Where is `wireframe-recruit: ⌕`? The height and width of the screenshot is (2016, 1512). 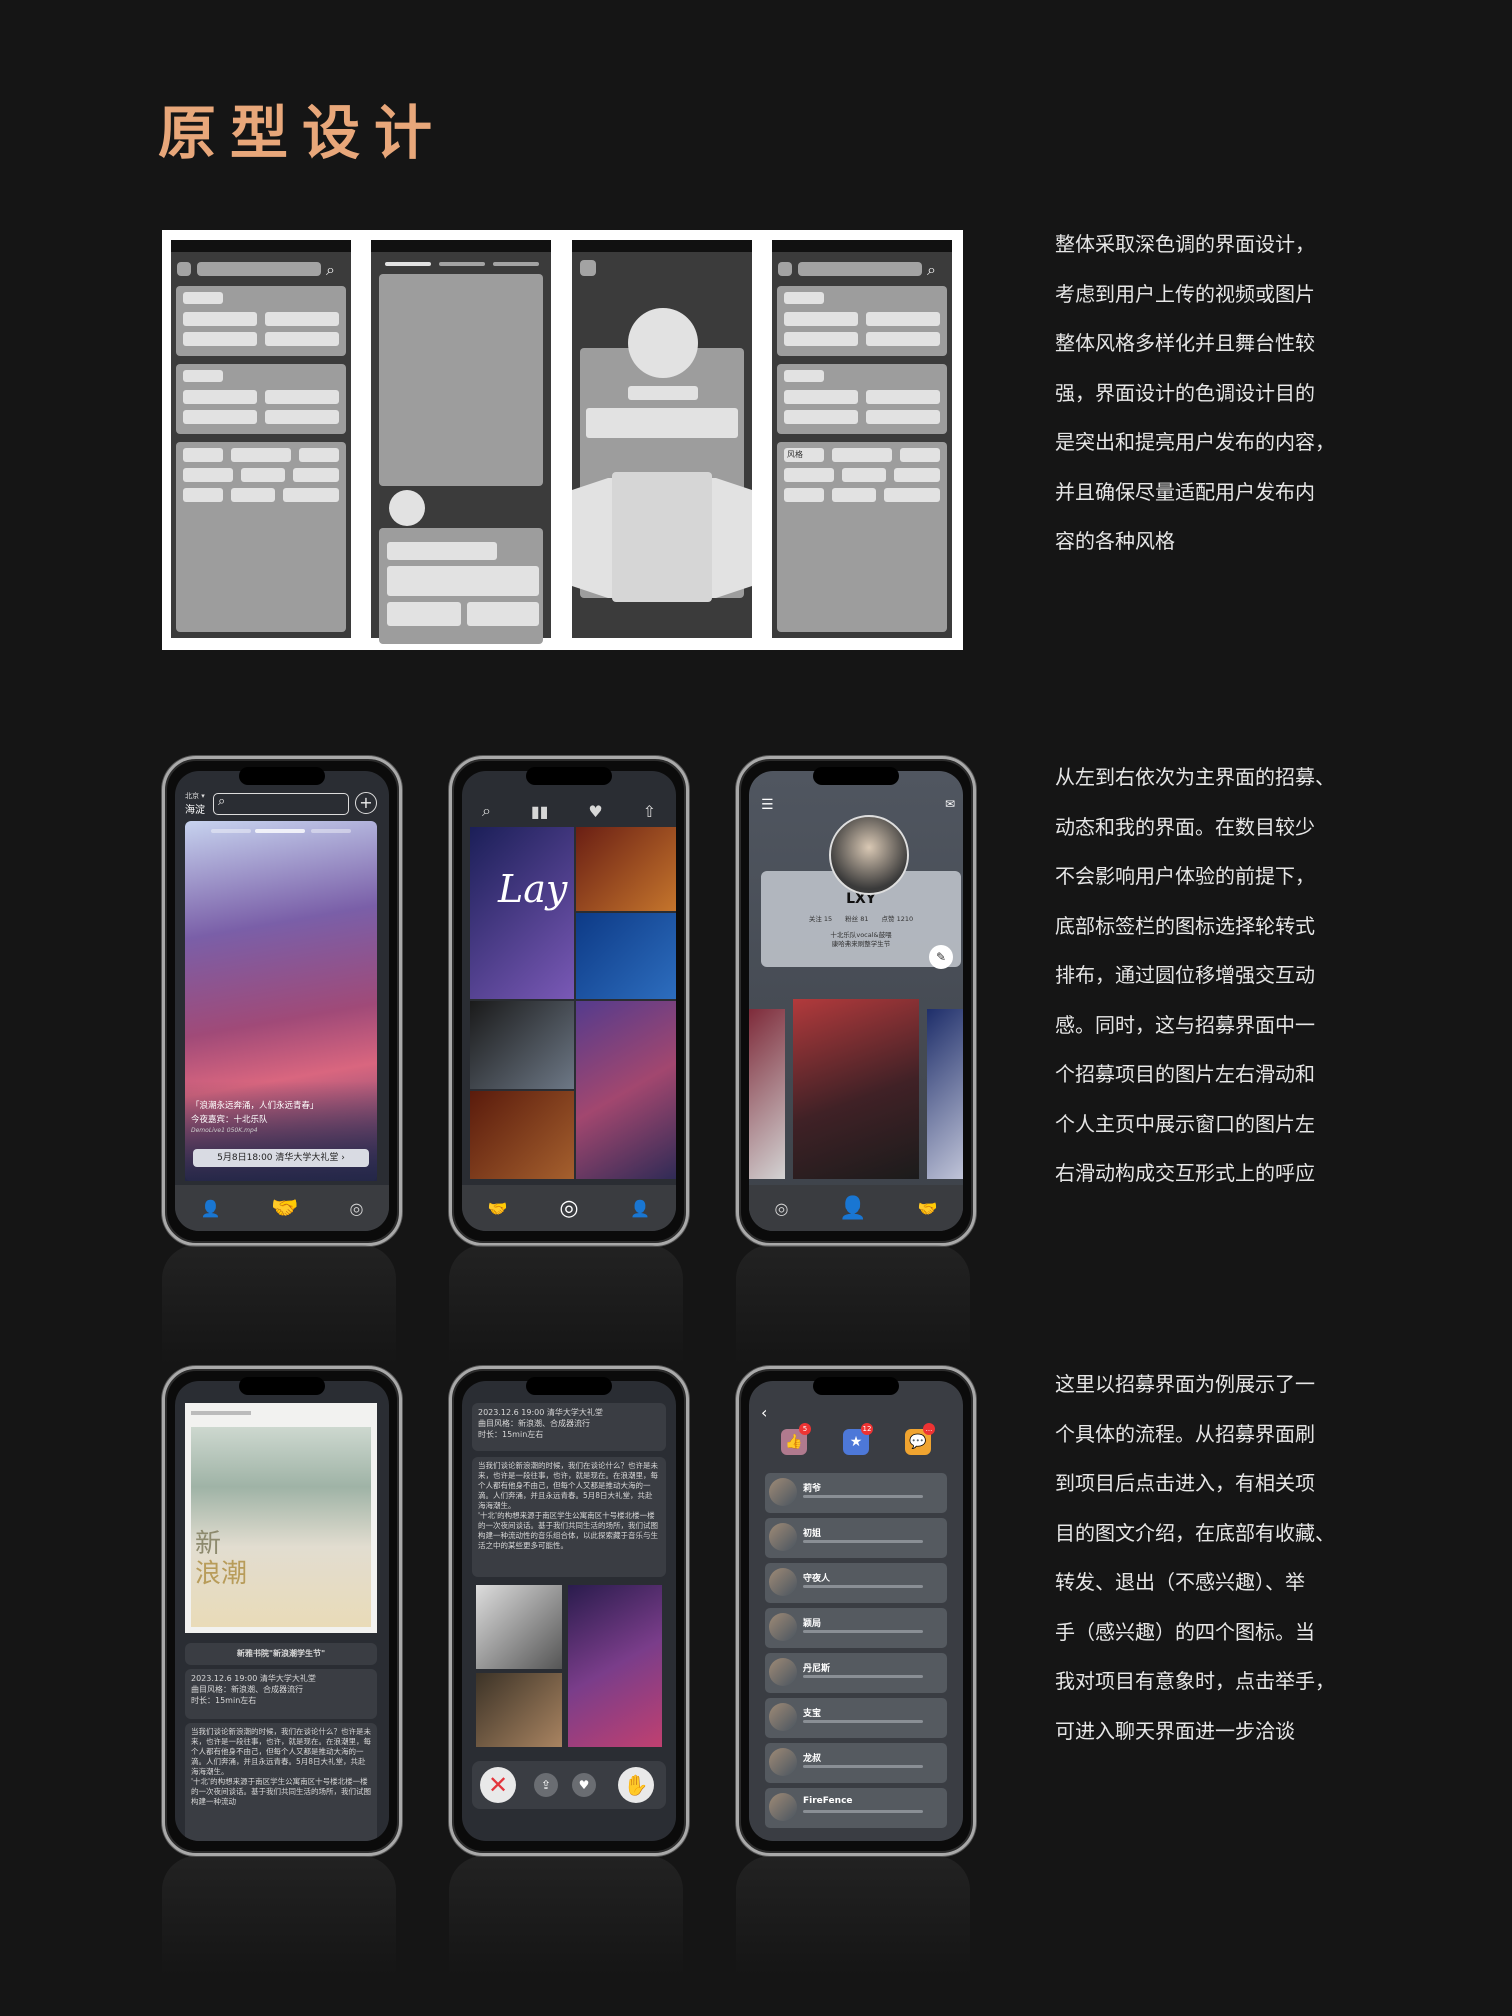
wireframe-recruit: ⌕ is located at coordinates (261, 439).